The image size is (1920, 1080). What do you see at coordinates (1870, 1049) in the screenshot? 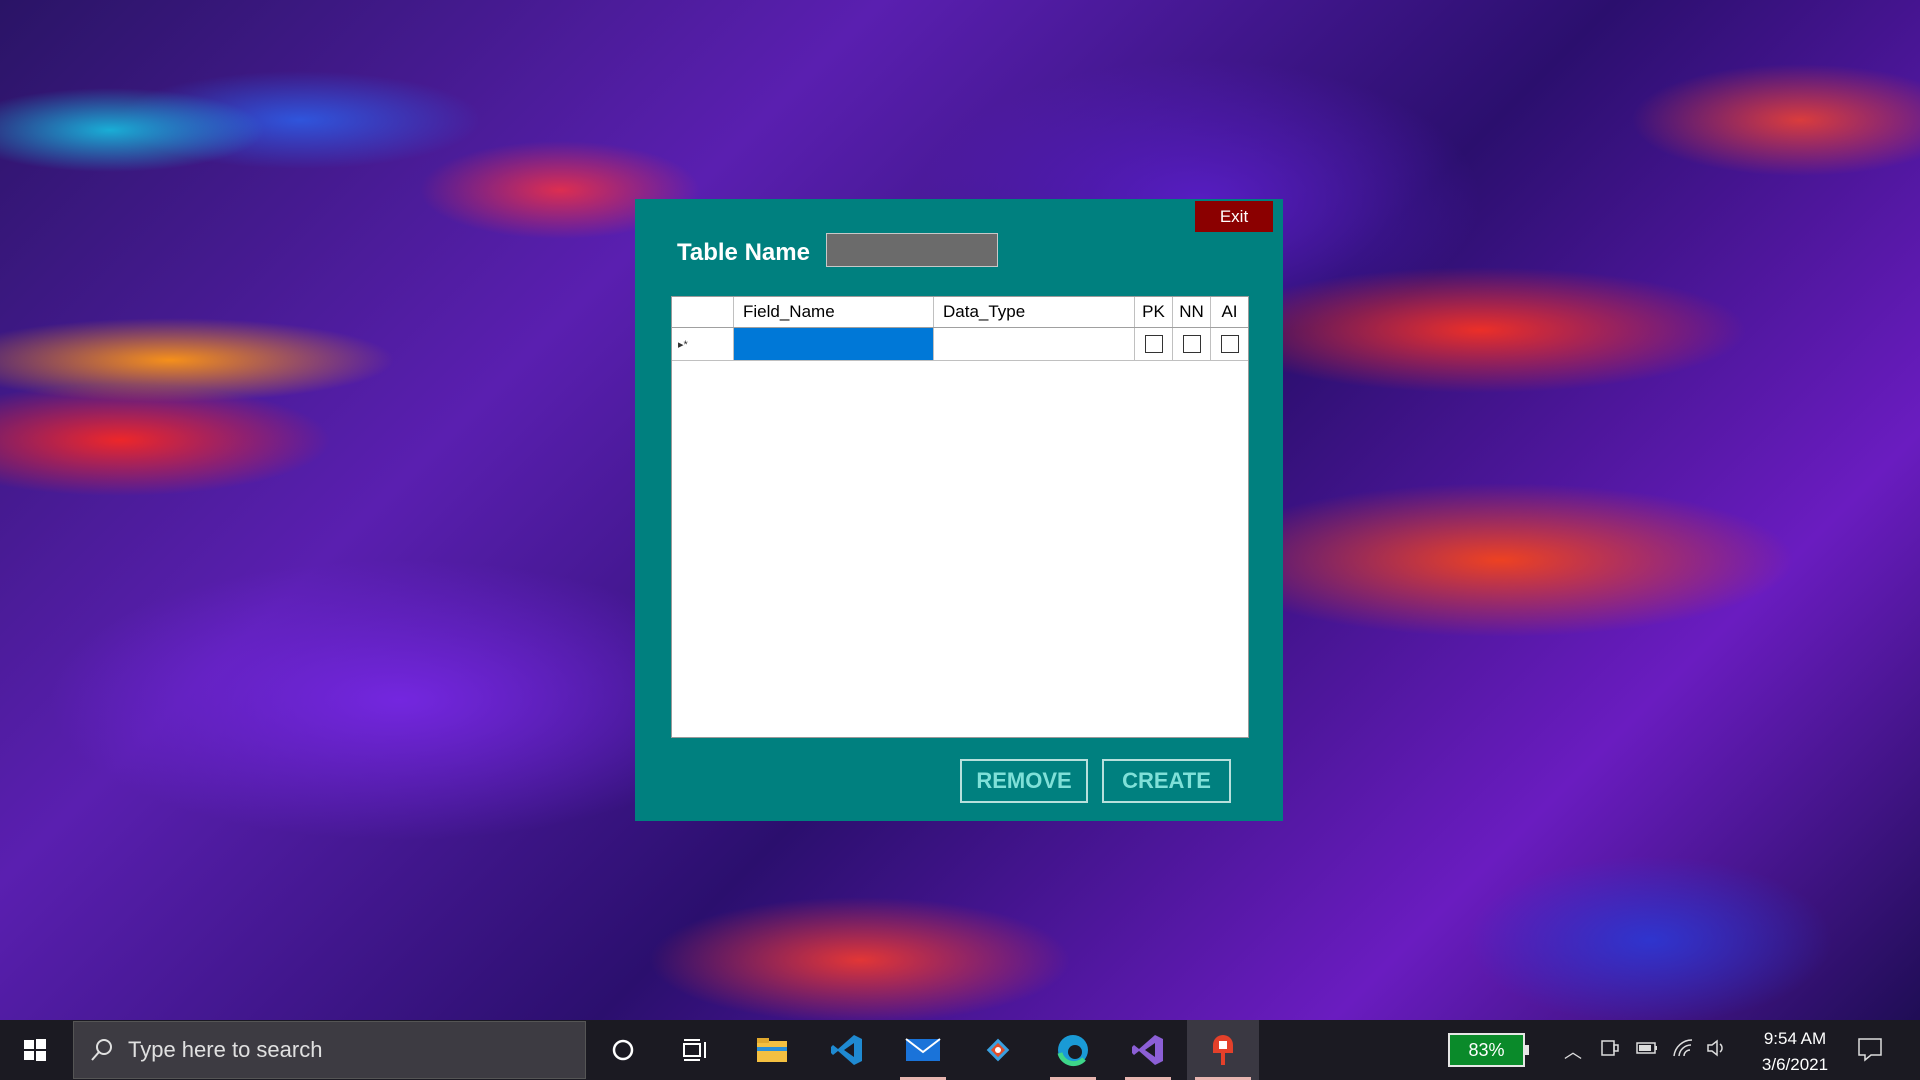
I see `notification-icon` at bounding box center [1870, 1049].